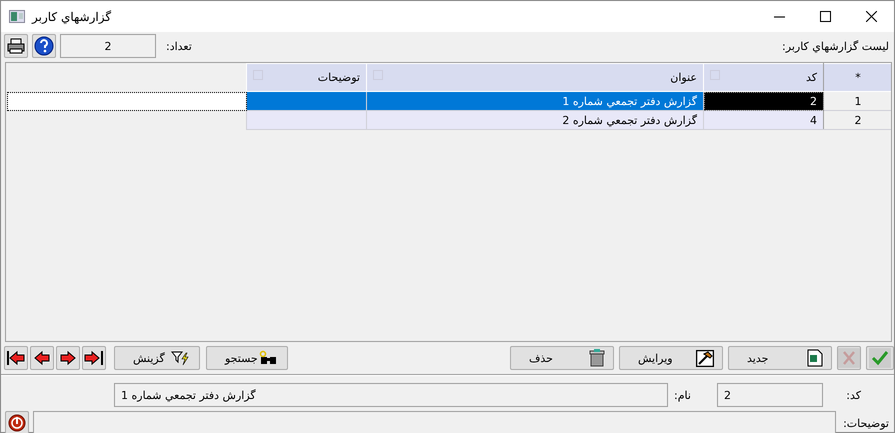  I want to click on filter-icon, so click(181, 358).